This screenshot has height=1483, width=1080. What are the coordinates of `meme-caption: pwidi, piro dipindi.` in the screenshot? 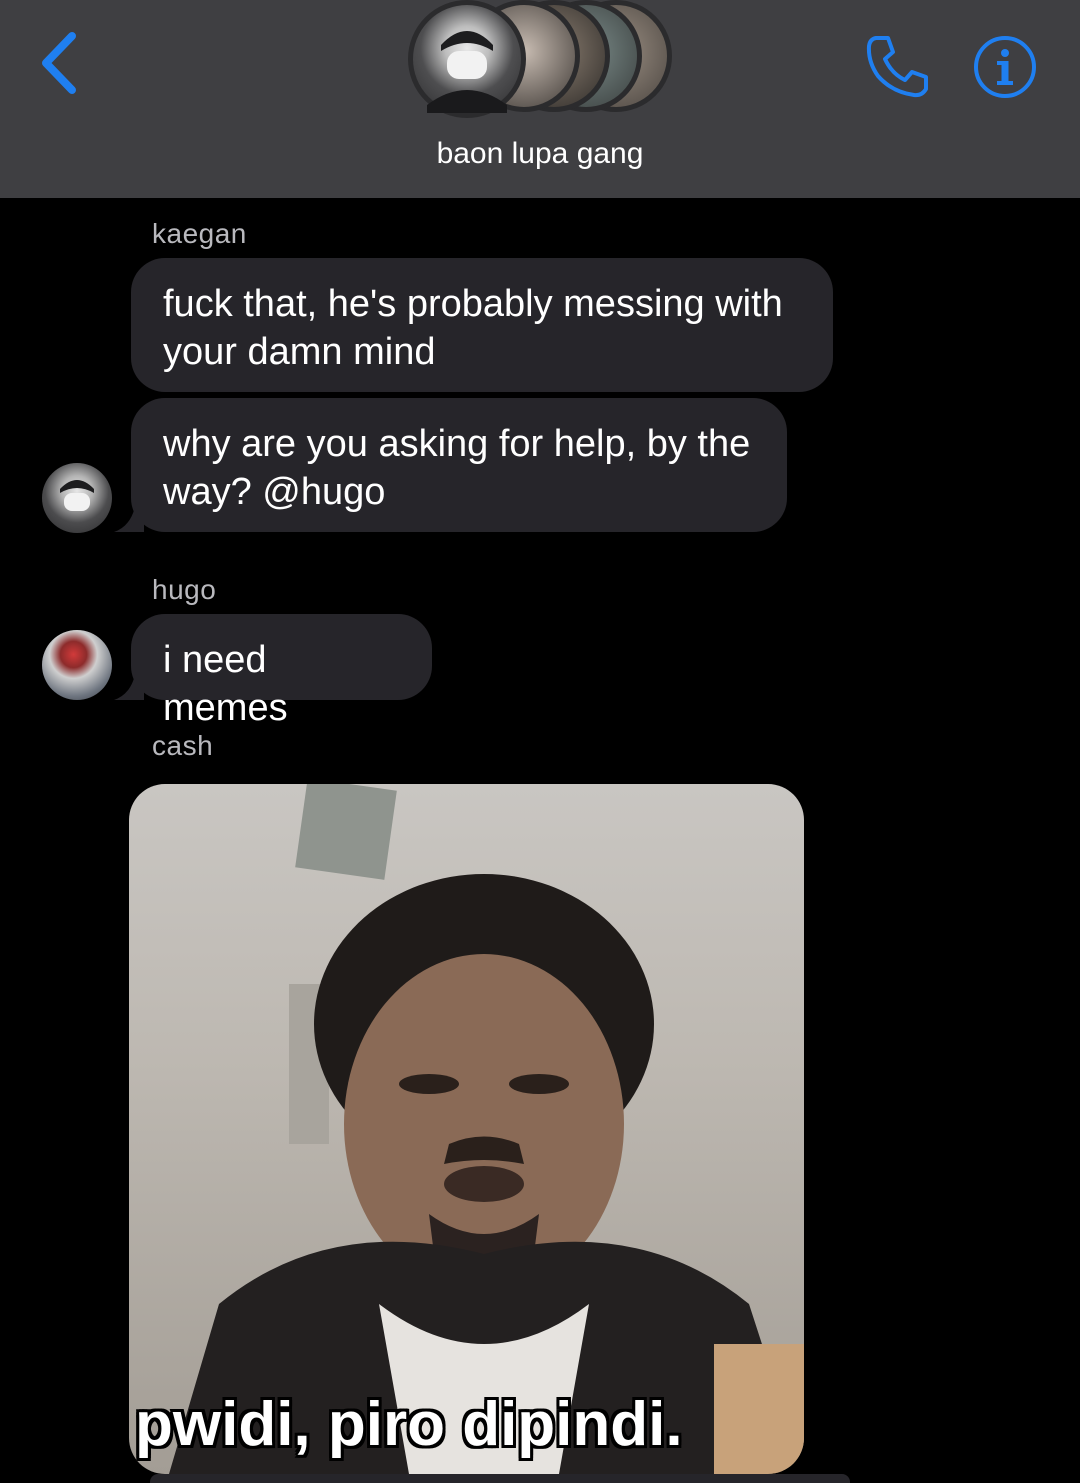 It's located at (409, 1424).